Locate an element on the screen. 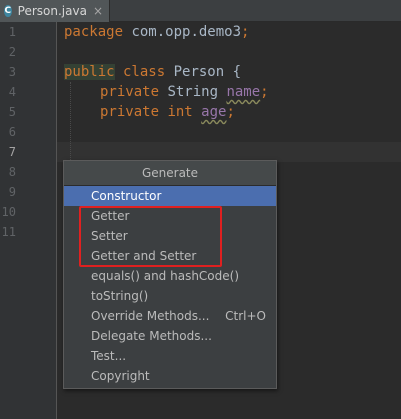 Image resolution: width=401 pixels, height=419 pixels. close-tab-icon: × is located at coordinates (98, 11).